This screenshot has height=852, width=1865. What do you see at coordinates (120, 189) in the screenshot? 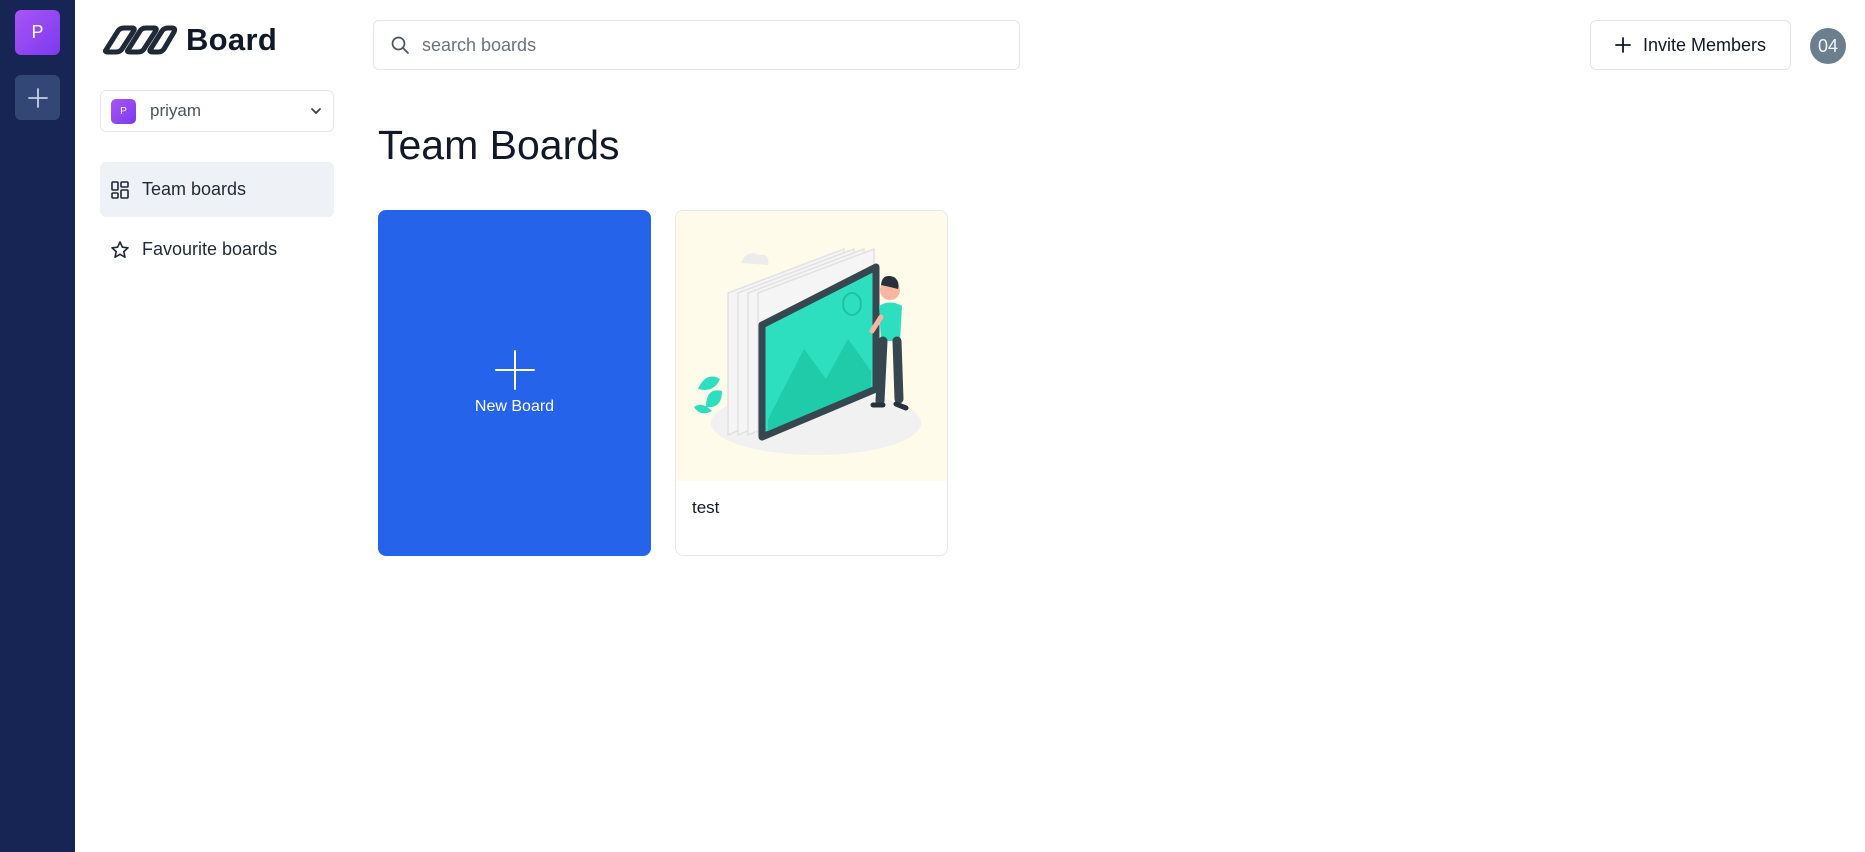
I see `dashboard-grid-icon` at bounding box center [120, 189].